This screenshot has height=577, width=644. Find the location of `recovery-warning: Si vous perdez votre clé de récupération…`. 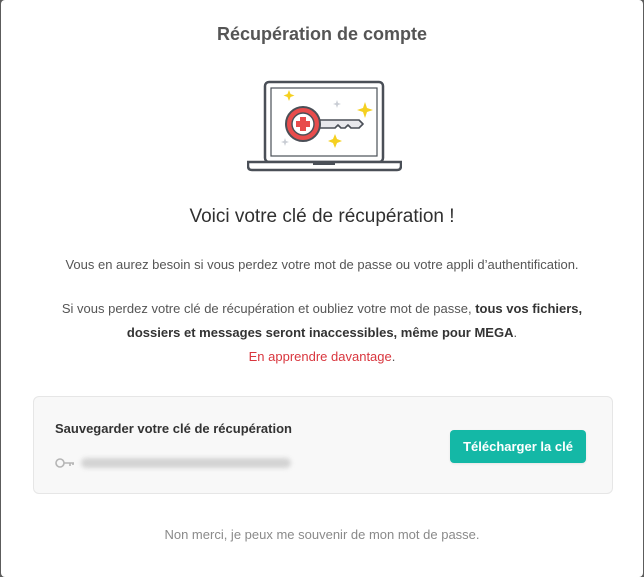

recovery-warning: Si vous perdez votre clé de récupération… is located at coordinates (322, 333).